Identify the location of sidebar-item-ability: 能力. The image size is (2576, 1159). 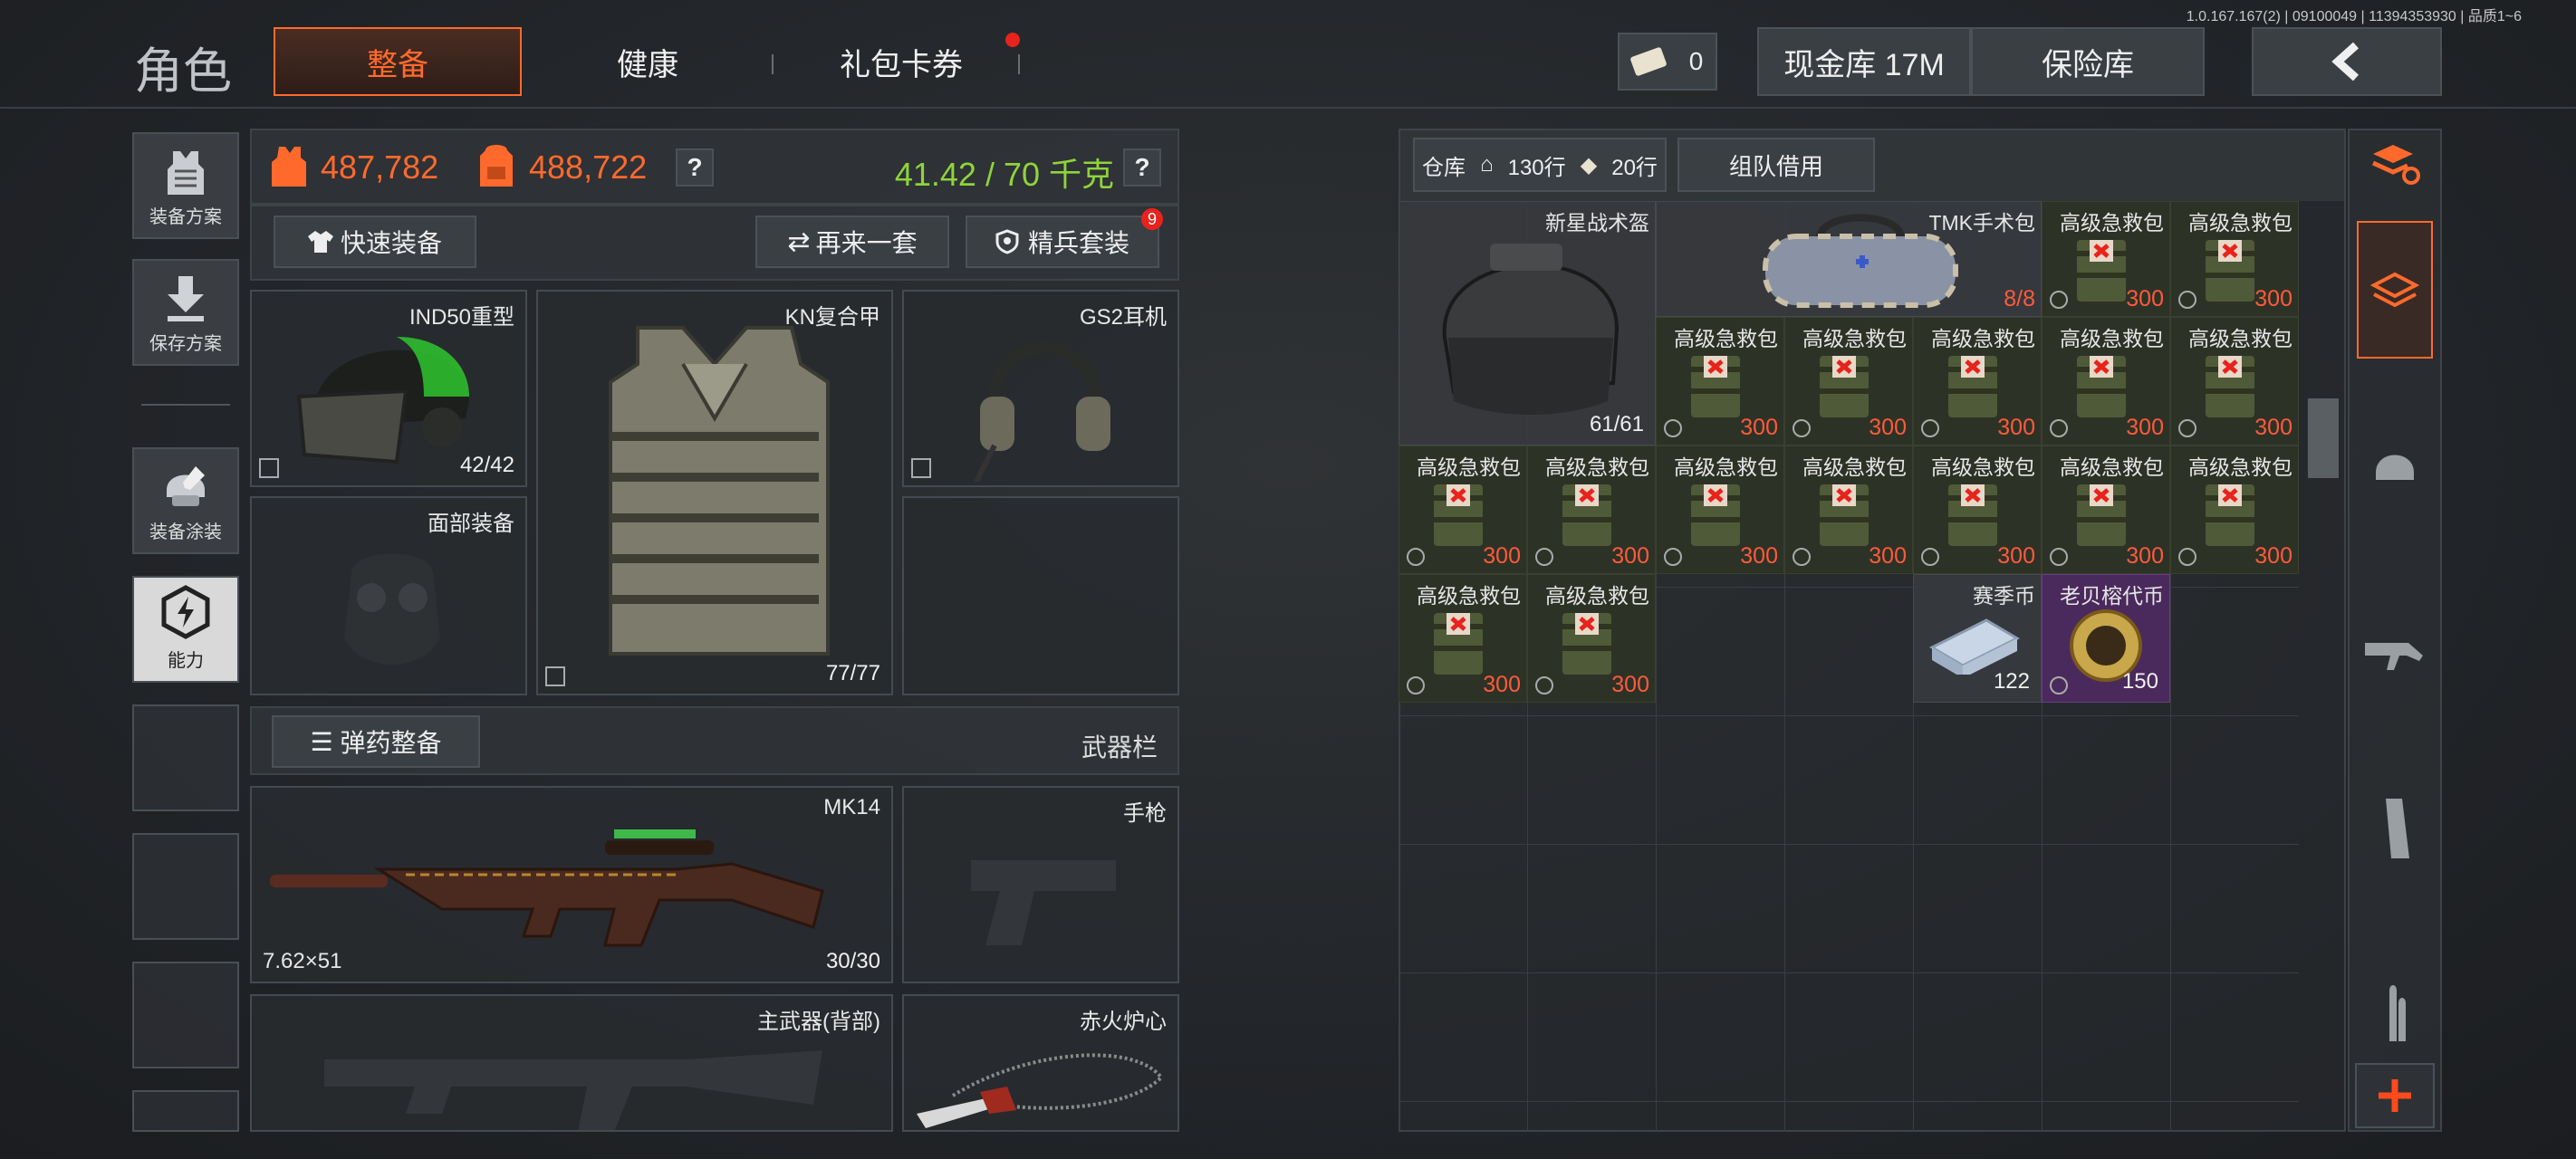
(185, 630).